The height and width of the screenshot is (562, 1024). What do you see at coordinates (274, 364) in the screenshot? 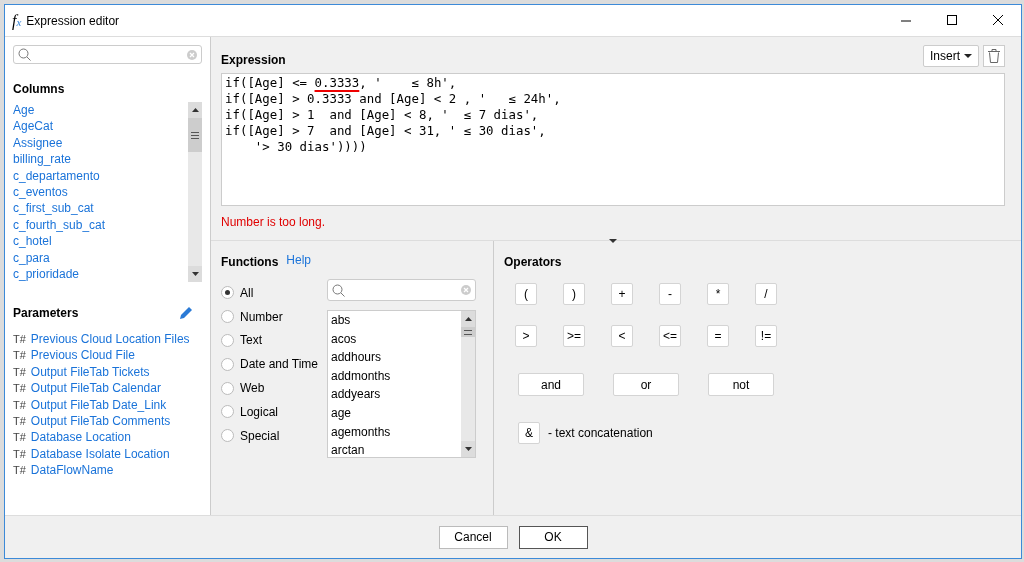
I see `radio-option: Date and Time` at bounding box center [274, 364].